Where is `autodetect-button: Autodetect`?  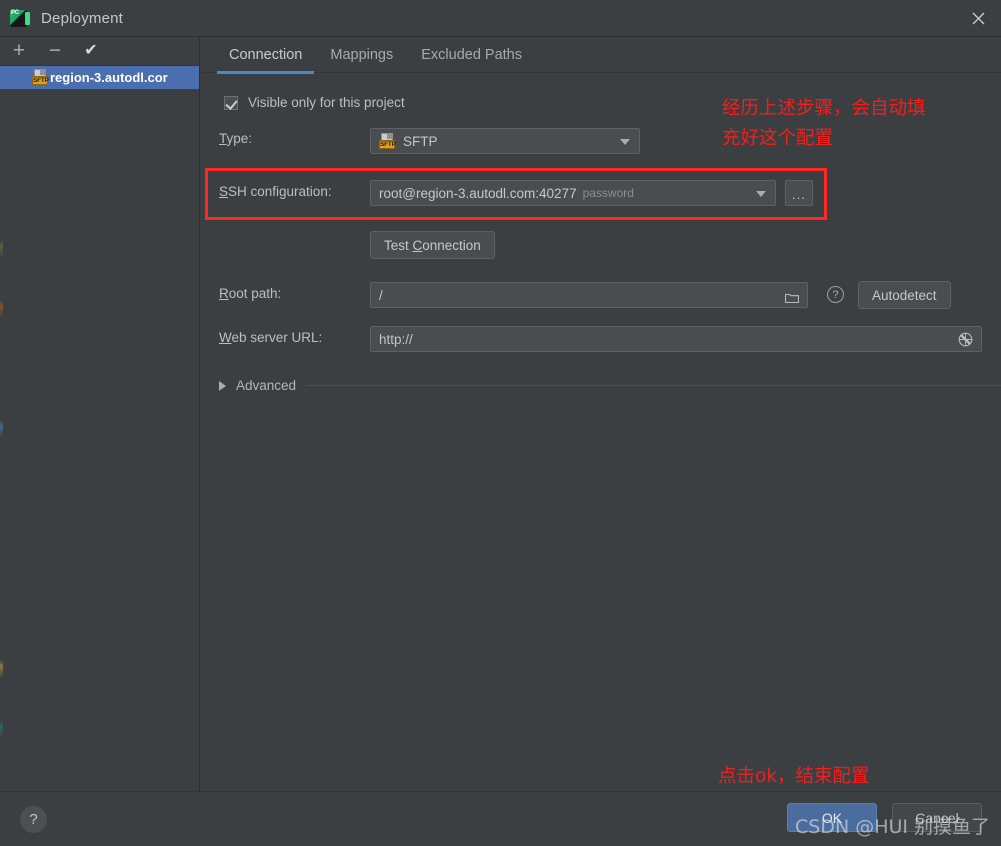
autodetect-button: Autodetect is located at coordinates (904, 295).